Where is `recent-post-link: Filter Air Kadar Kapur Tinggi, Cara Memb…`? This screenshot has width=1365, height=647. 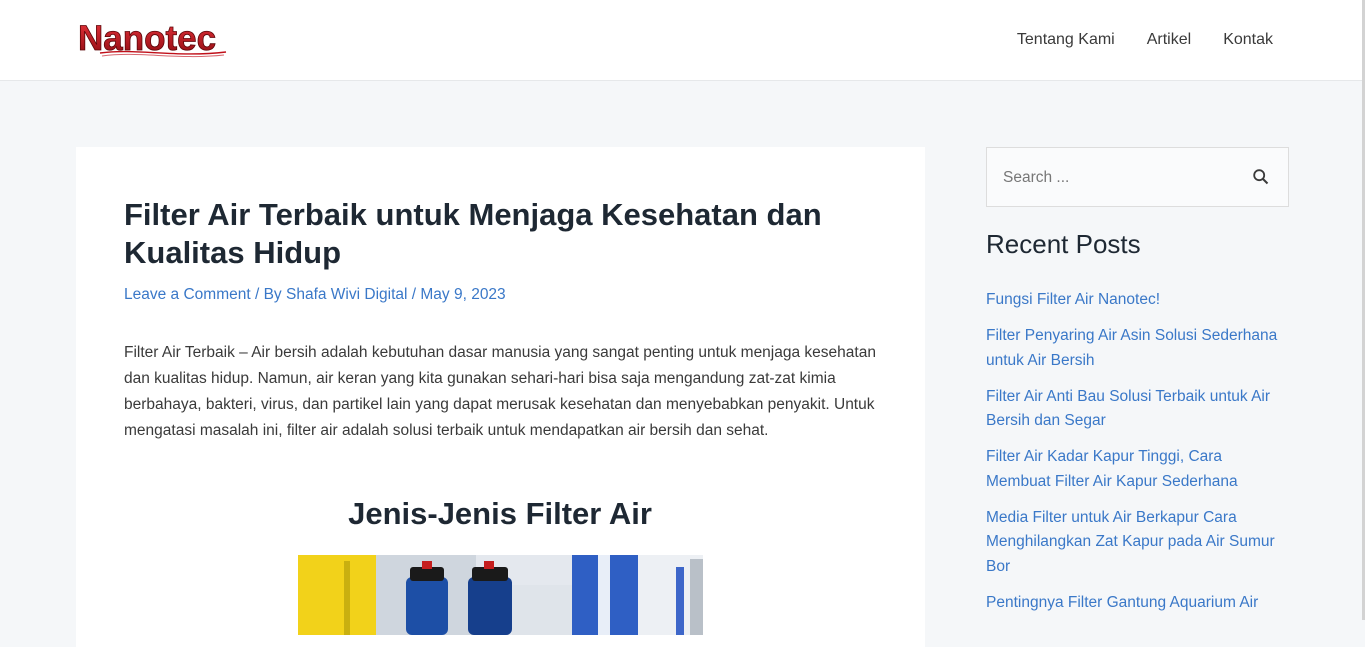 recent-post-link: Filter Air Kadar Kapur Tinggi, Cara Memb… is located at coordinates (1112, 468).